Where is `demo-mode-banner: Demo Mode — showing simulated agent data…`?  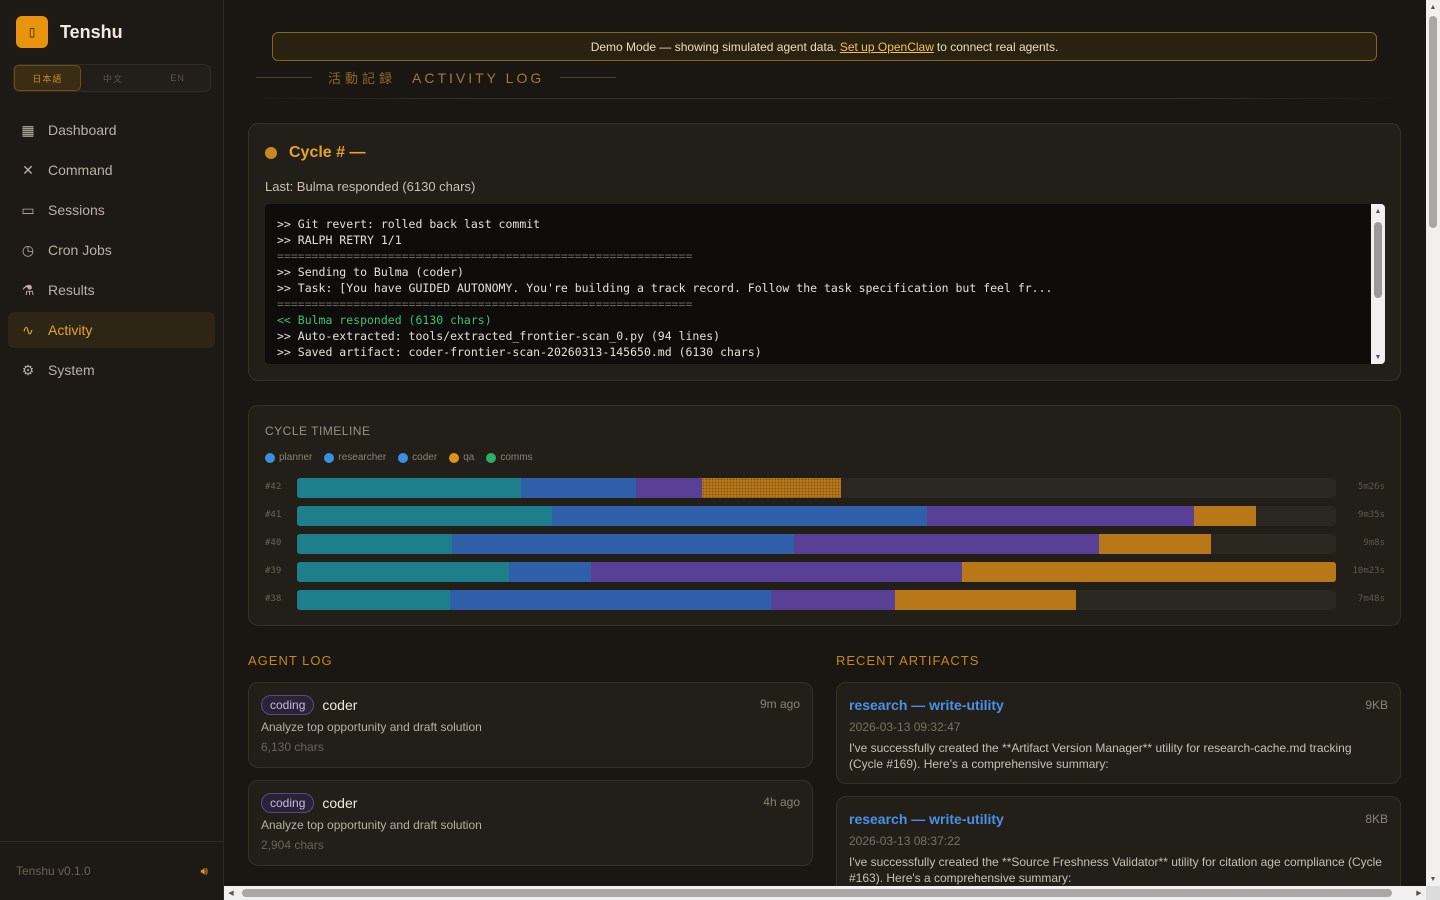
demo-mode-banner: Demo Mode — showing simulated agent data… is located at coordinates (824, 46).